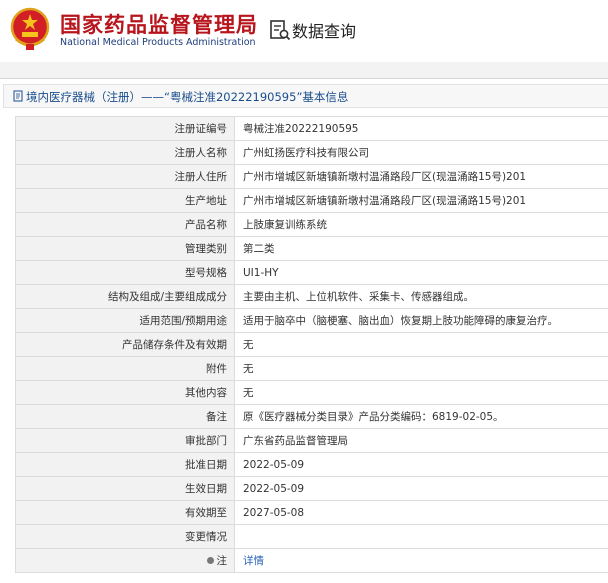 The width and height of the screenshot is (608, 583). I want to click on field-label: 产品名称, so click(125, 224).